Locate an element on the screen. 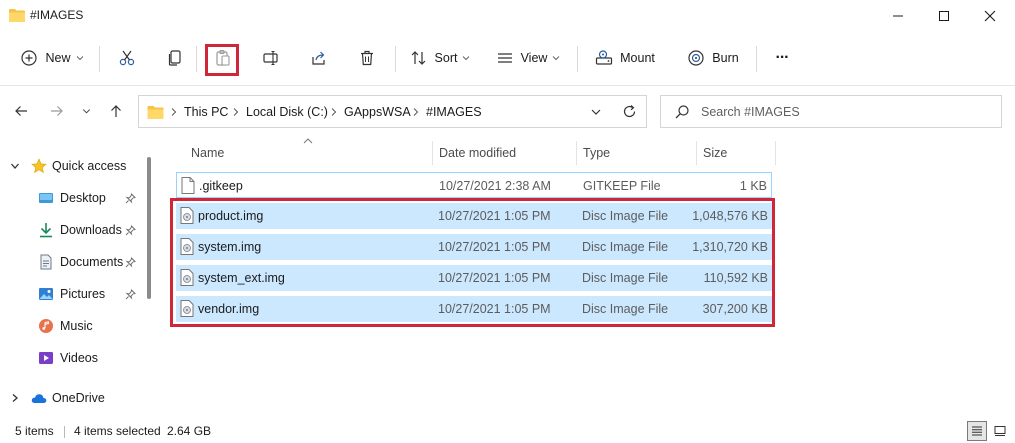 This screenshot has width=1015, height=443. nav-videos: Videos is located at coordinates (75, 358).